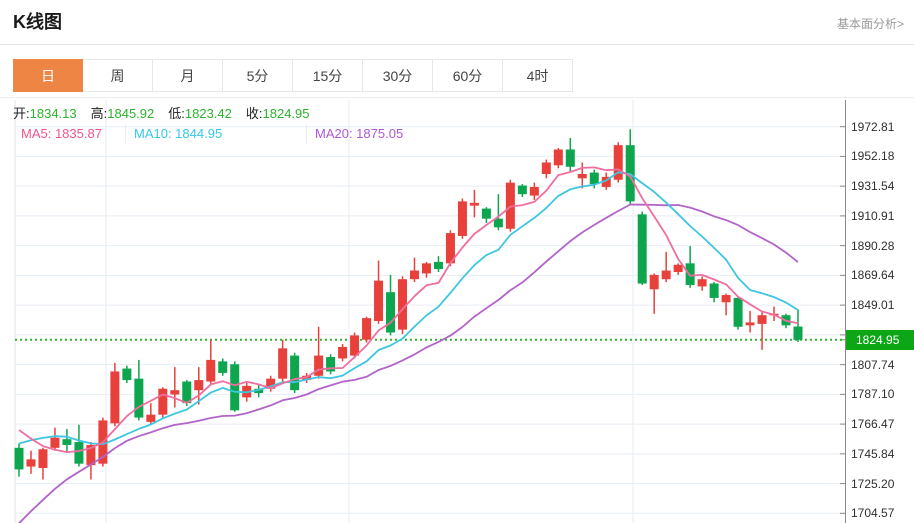 The width and height of the screenshot is (914, 523). What do you see at coordinates (131, 113) in the screenshot?
I see `ohlc-value: 1845.92` at bounding box center [131, 113].